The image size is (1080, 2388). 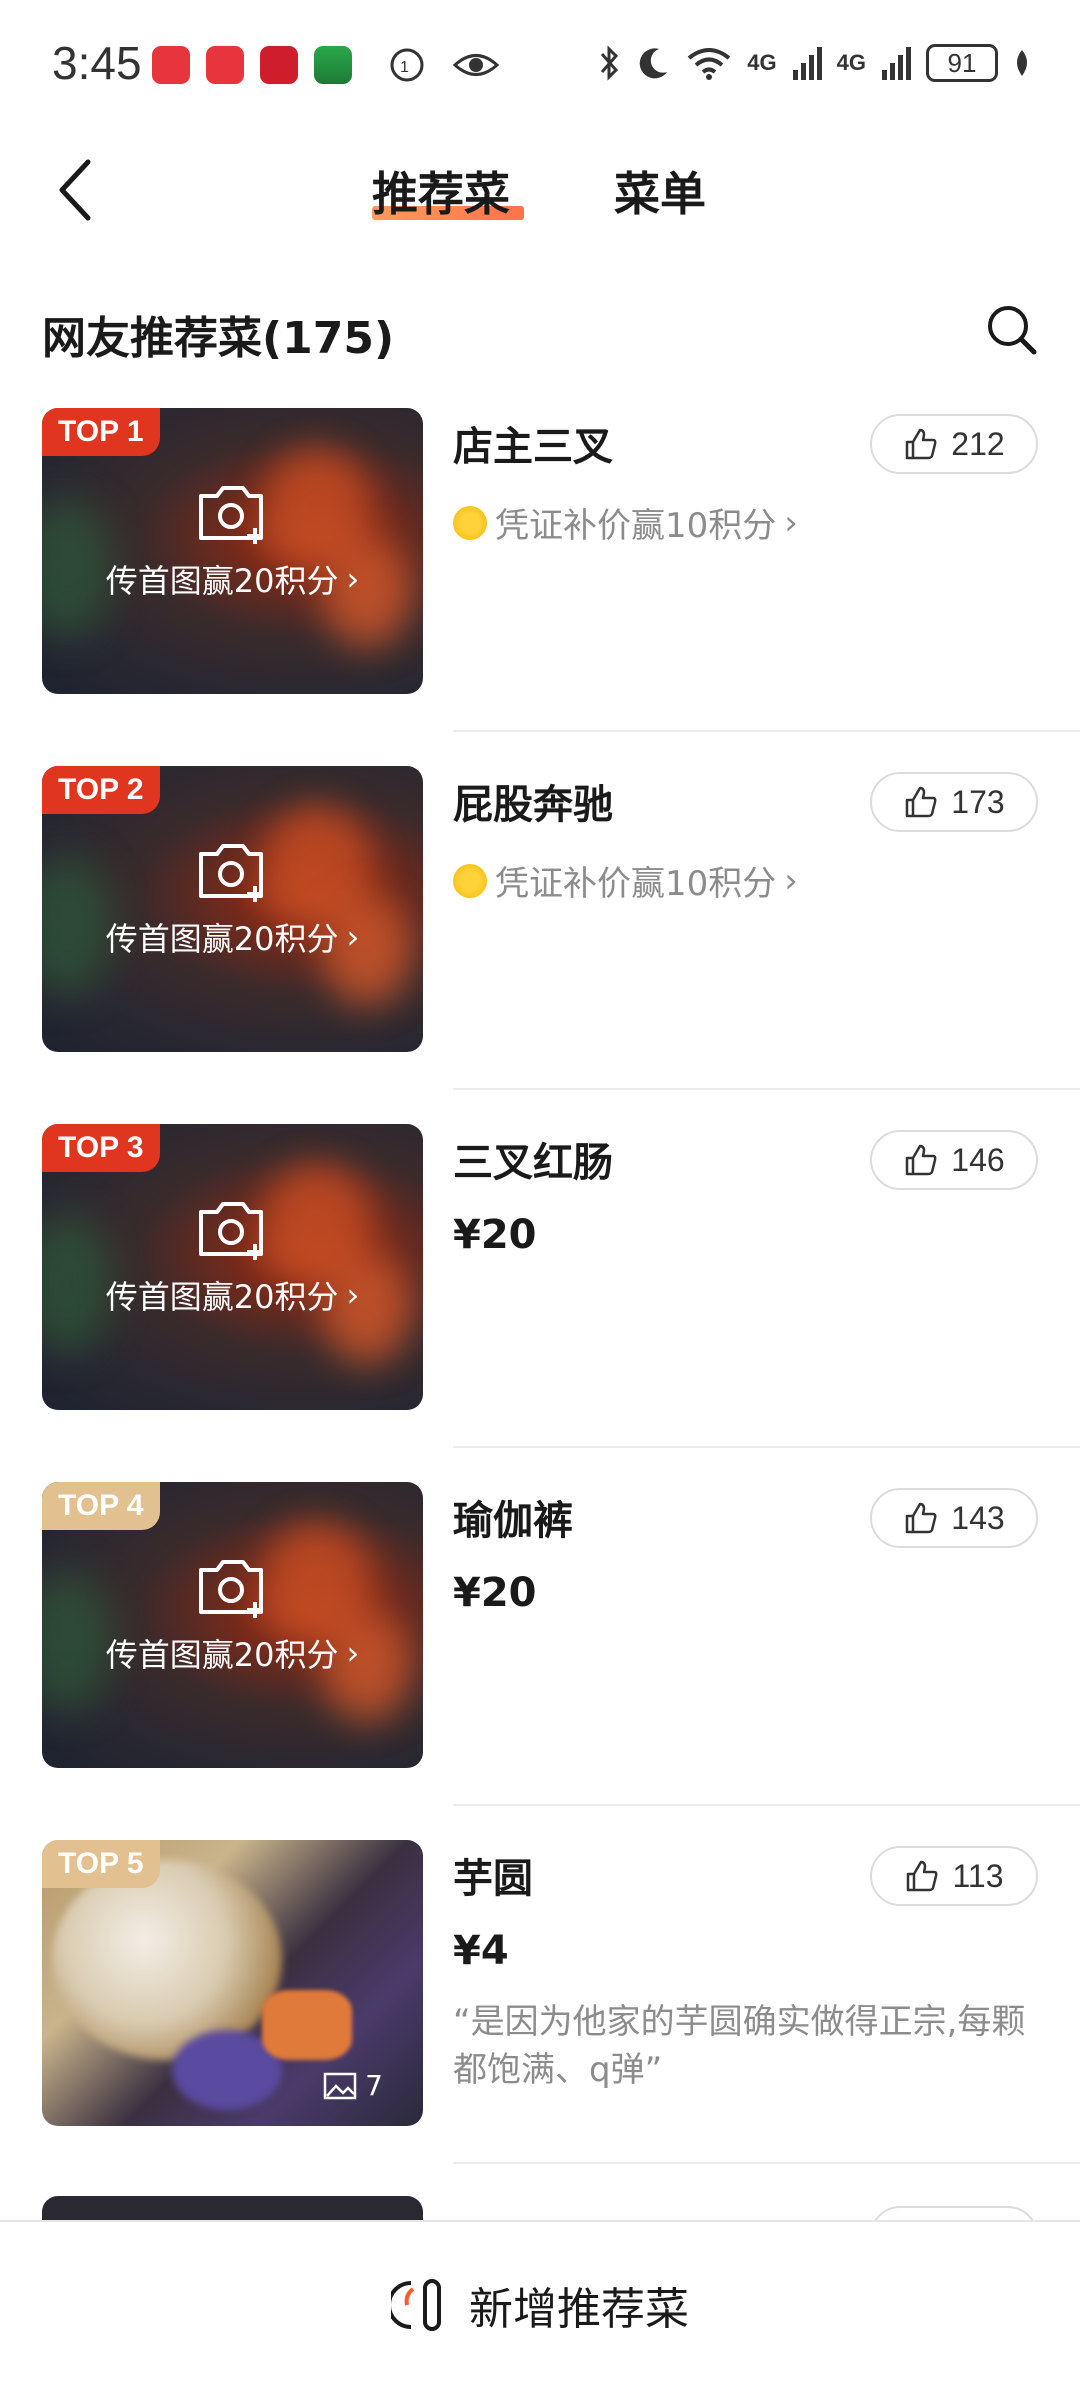 I want to click on signal-type-2: 4G, so click(x=851, y=62).